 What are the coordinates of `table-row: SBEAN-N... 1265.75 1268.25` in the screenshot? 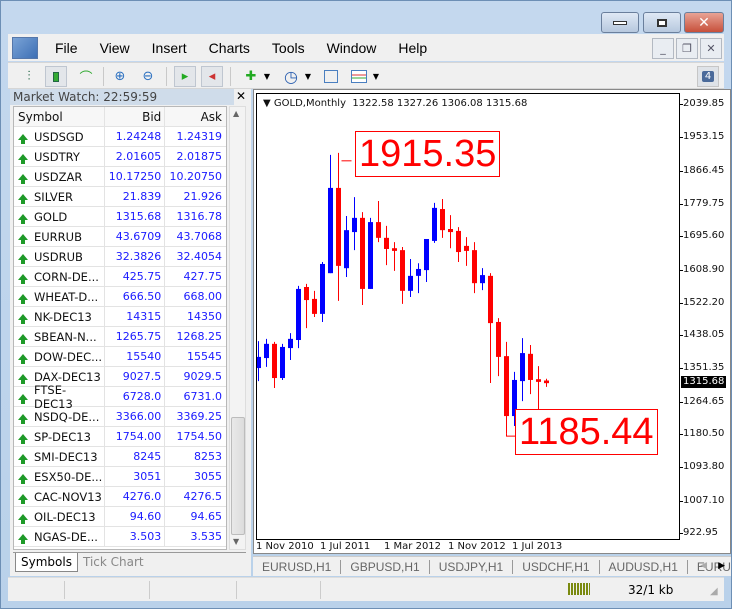 It's located at (120, 337).